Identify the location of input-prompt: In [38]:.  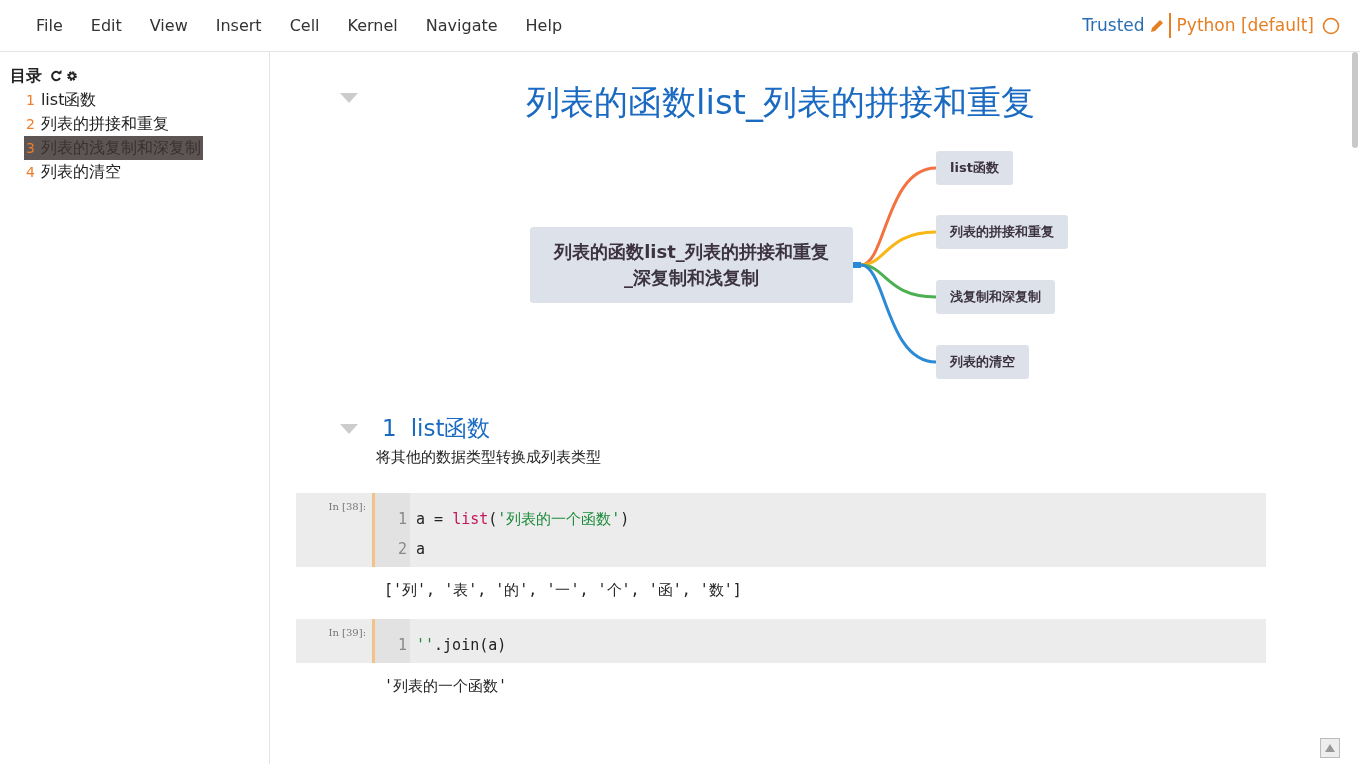
(347, 506).